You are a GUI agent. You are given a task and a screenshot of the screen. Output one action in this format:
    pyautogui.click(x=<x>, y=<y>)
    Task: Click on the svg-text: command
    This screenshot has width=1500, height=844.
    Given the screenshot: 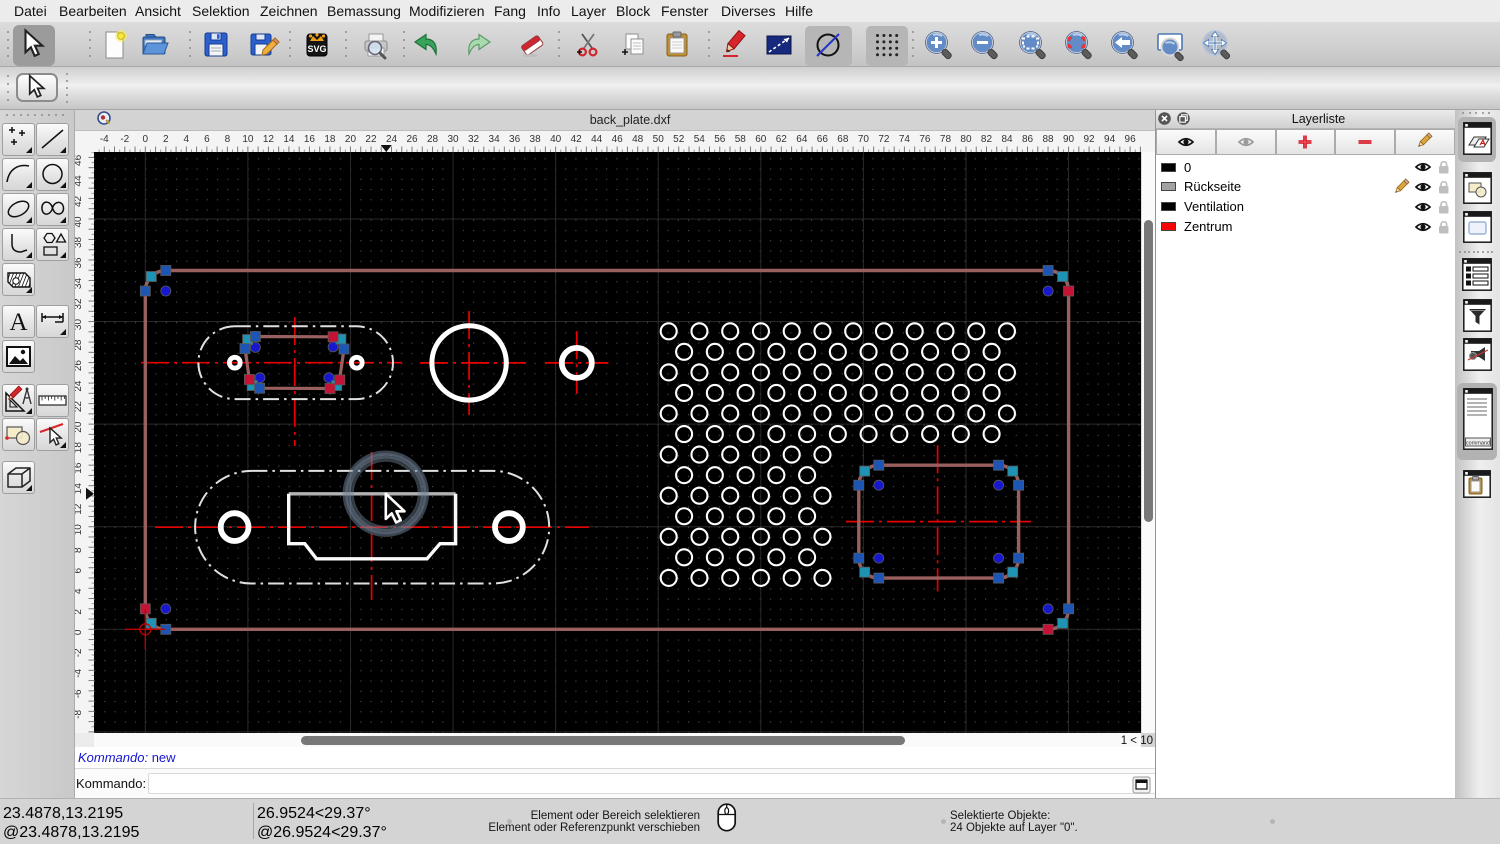 What is the action you would take?
    pyautogui.click(x=1478, y=444)
    